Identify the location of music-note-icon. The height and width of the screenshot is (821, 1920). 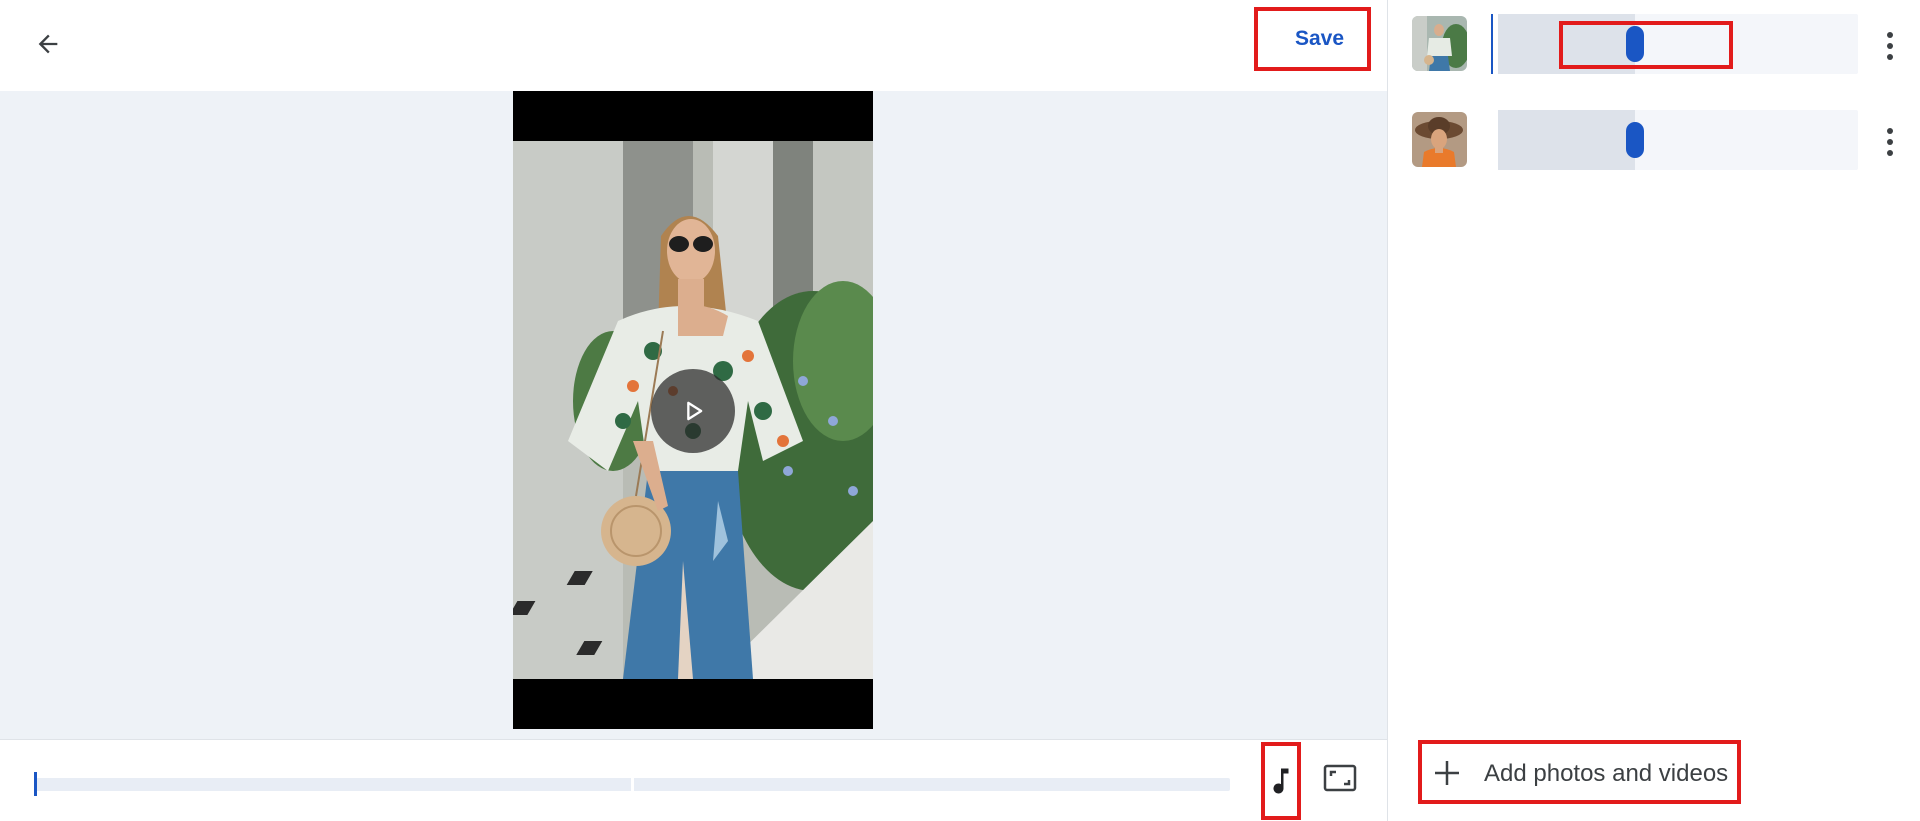
(1281, 781).